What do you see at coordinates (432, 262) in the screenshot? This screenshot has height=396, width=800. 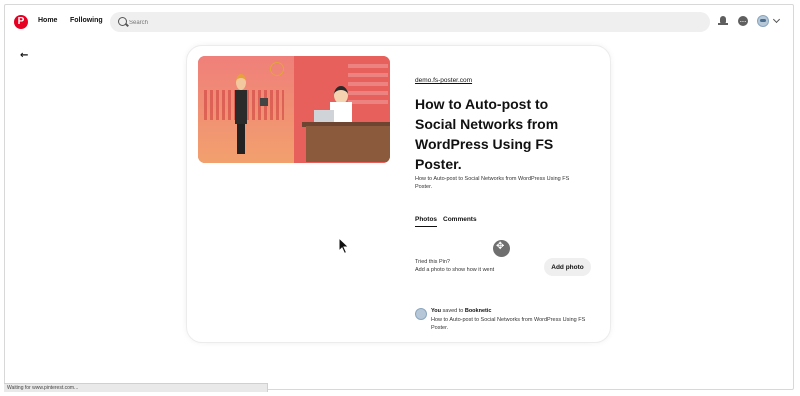 I see `tried-pin-title: Tried this Pin?` at bounding box center [432, 262].